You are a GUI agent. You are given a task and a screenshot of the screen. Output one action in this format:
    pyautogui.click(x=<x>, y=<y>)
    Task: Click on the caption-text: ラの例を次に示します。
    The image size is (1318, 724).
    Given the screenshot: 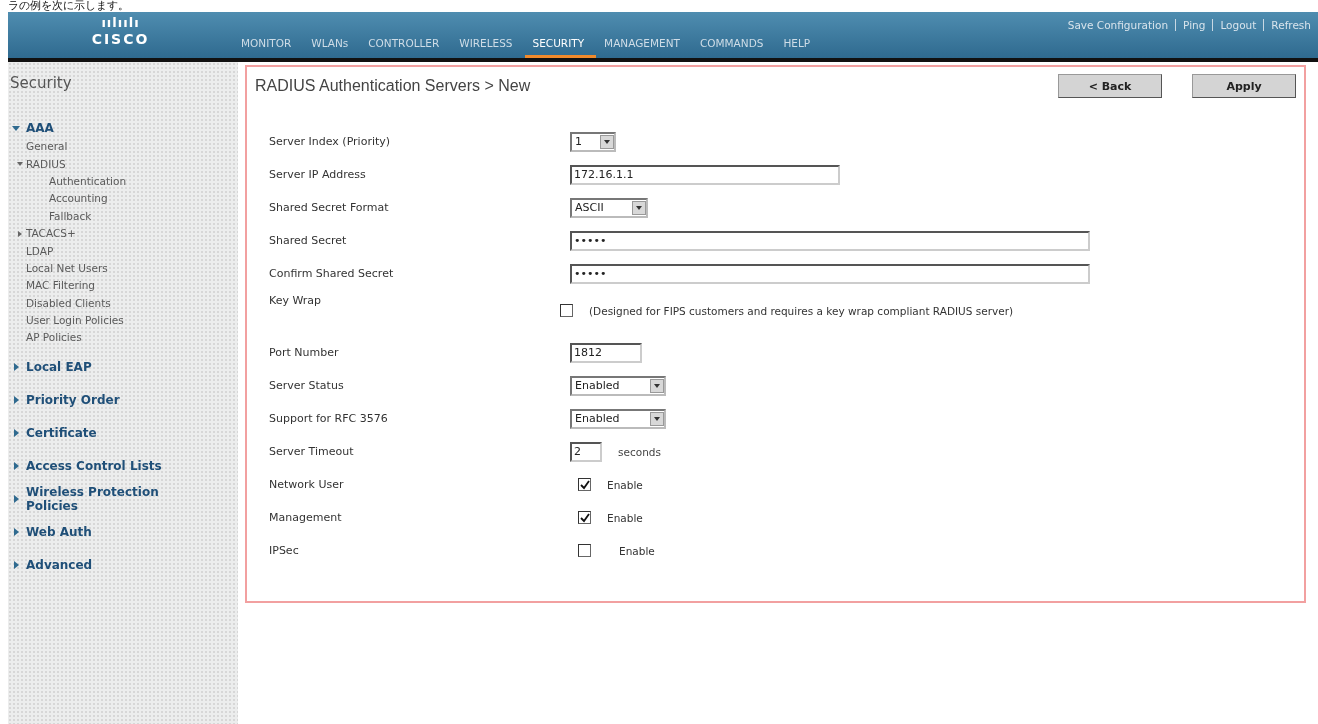 What is the action you would take?
    pyautogui.click(x=68, y=6)
    